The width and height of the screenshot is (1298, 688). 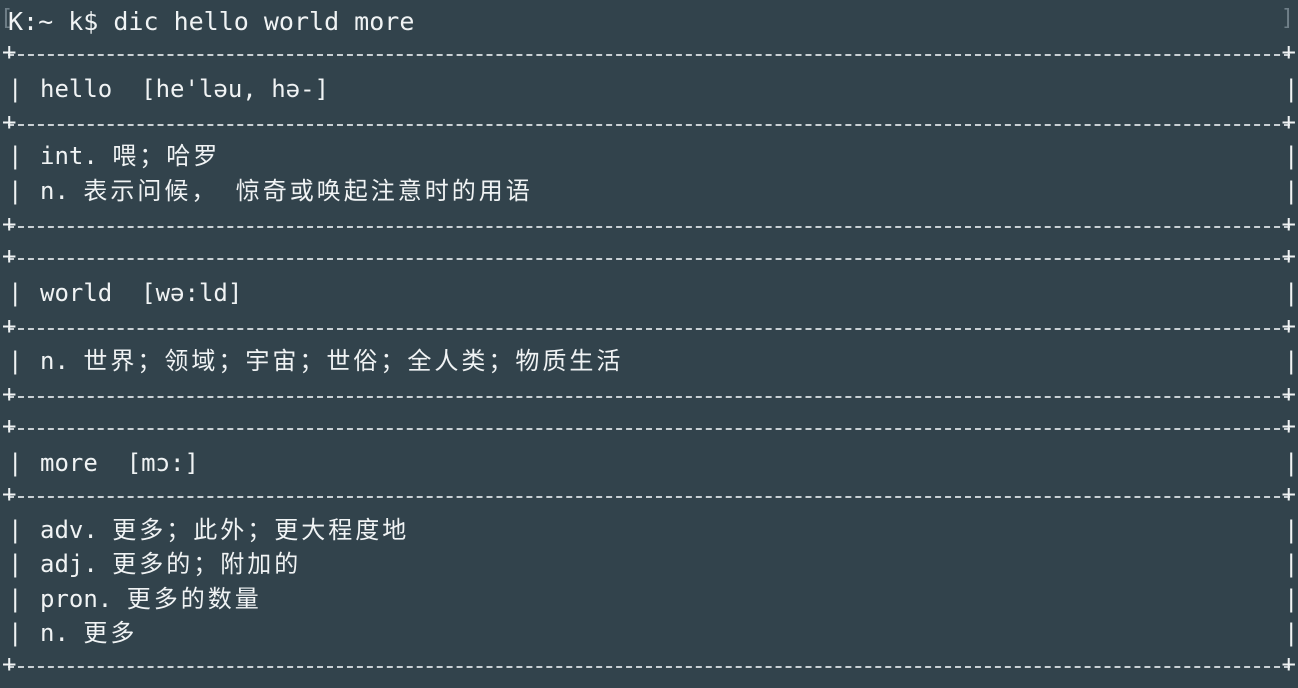 I want to click on definition-line: n. 表示问候， 惊奇或唤起注意时的用语, so click(x=286, y=191).